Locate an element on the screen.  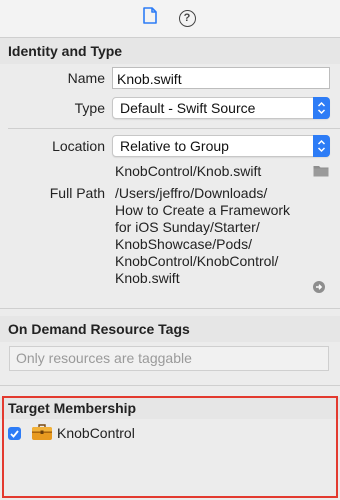
quick-help-button: ? is located at coordinates (187, 18).